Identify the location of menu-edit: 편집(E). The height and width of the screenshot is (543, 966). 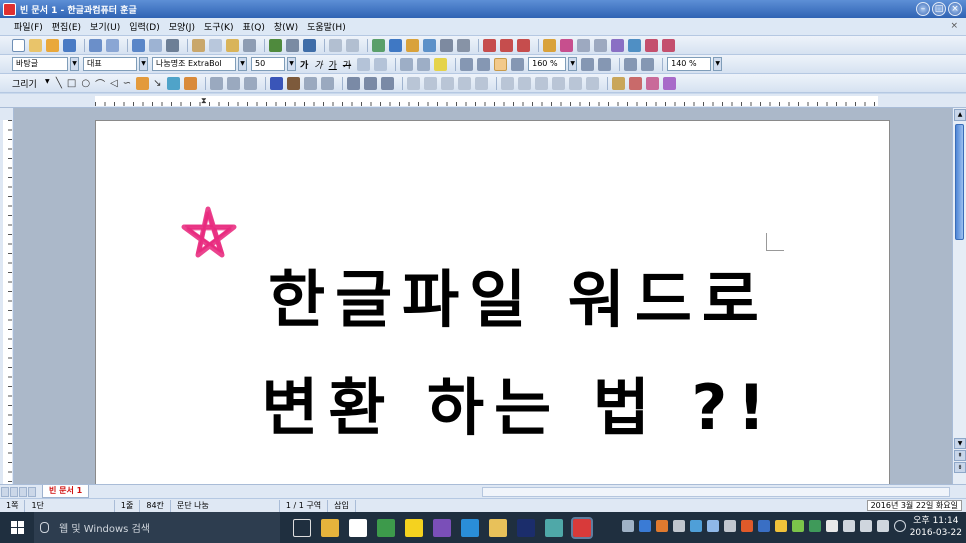
(66, 26).